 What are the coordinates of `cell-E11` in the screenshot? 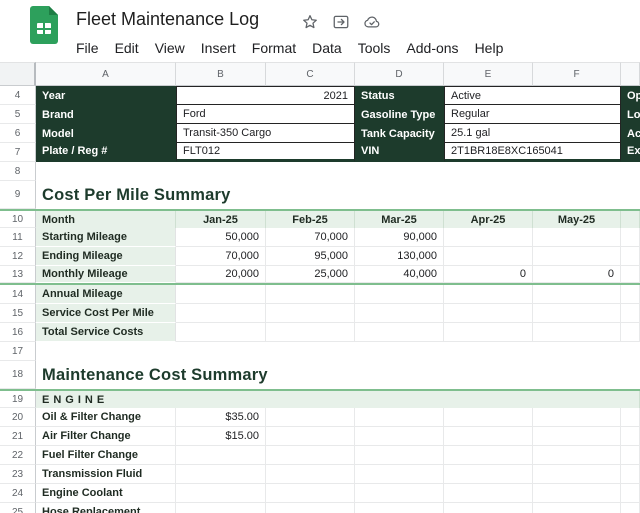 It's located at (488, 237).